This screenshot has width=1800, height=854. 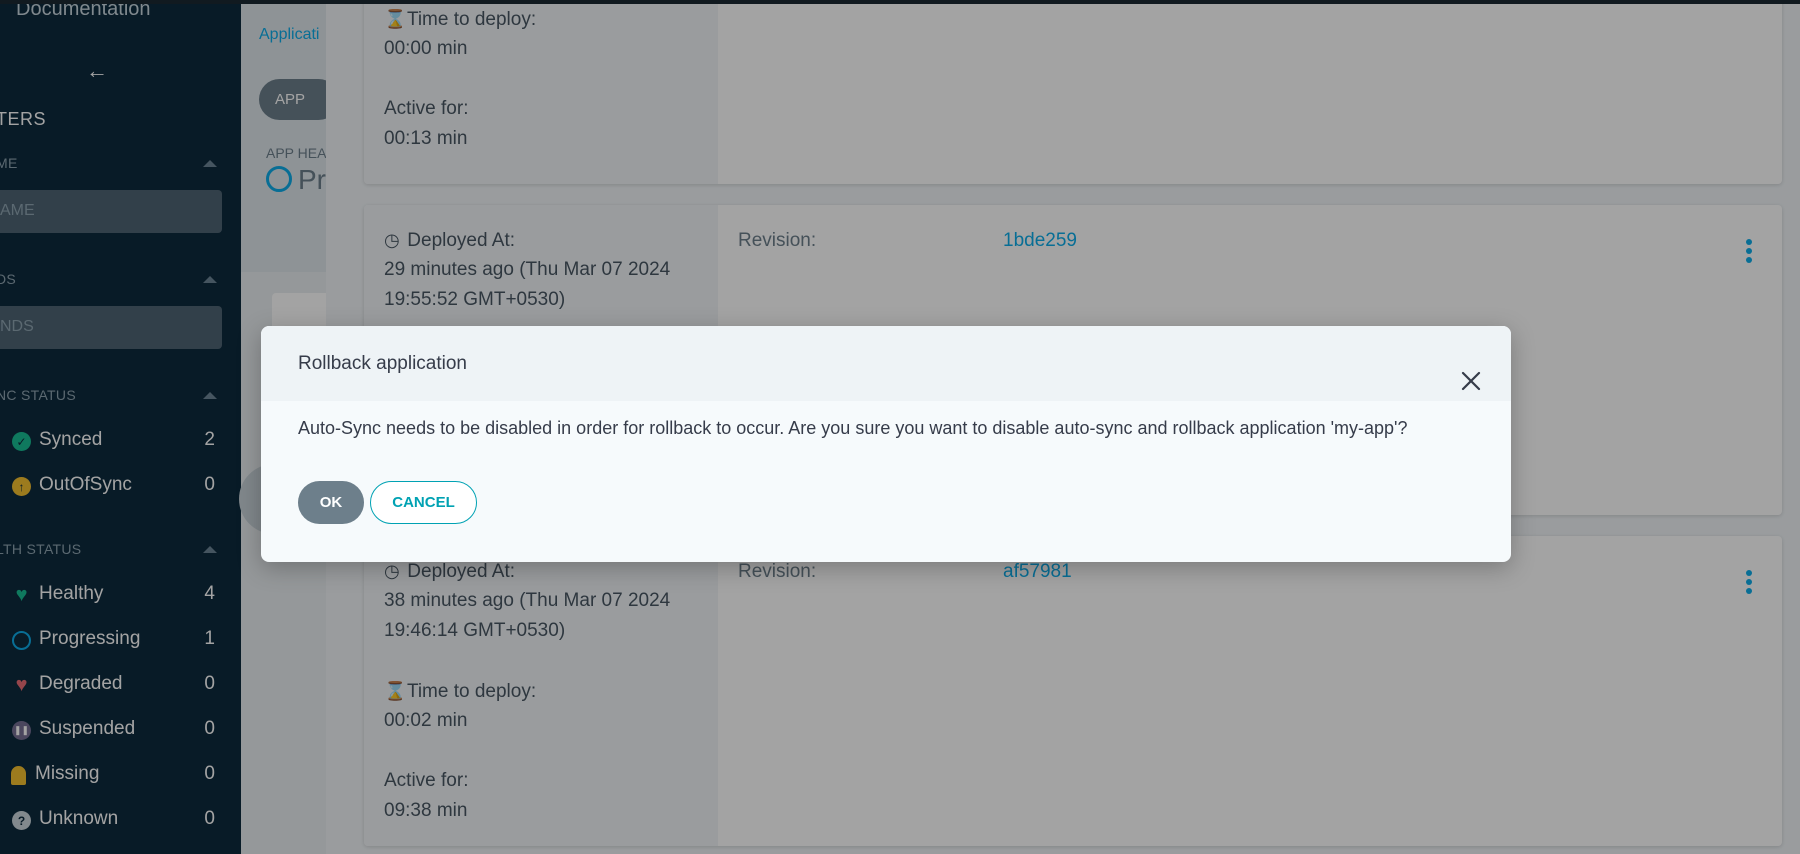 What do you see at coordinates (331, 502) in the screenshot?
I see `ok-button: OK` at bounding box center [331, 502].